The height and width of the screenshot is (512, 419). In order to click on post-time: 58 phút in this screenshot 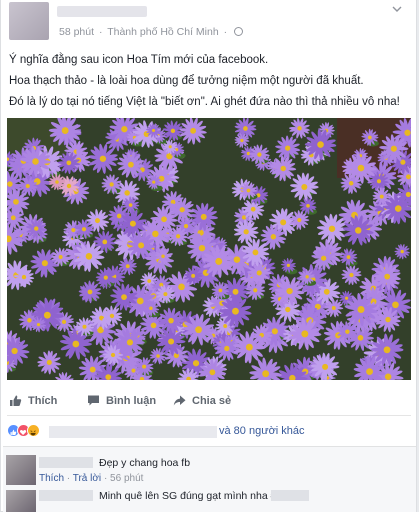, I will do `click(76, 32)`.